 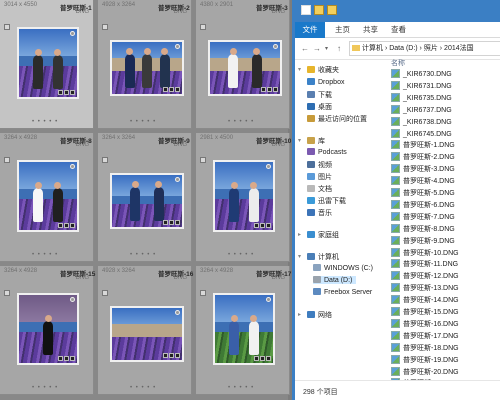 I want to click on grid-thumbnail-cell: 3264 x 3264 普罗旺斯-9 DNG • • • • •, so click(x=145, y=197).